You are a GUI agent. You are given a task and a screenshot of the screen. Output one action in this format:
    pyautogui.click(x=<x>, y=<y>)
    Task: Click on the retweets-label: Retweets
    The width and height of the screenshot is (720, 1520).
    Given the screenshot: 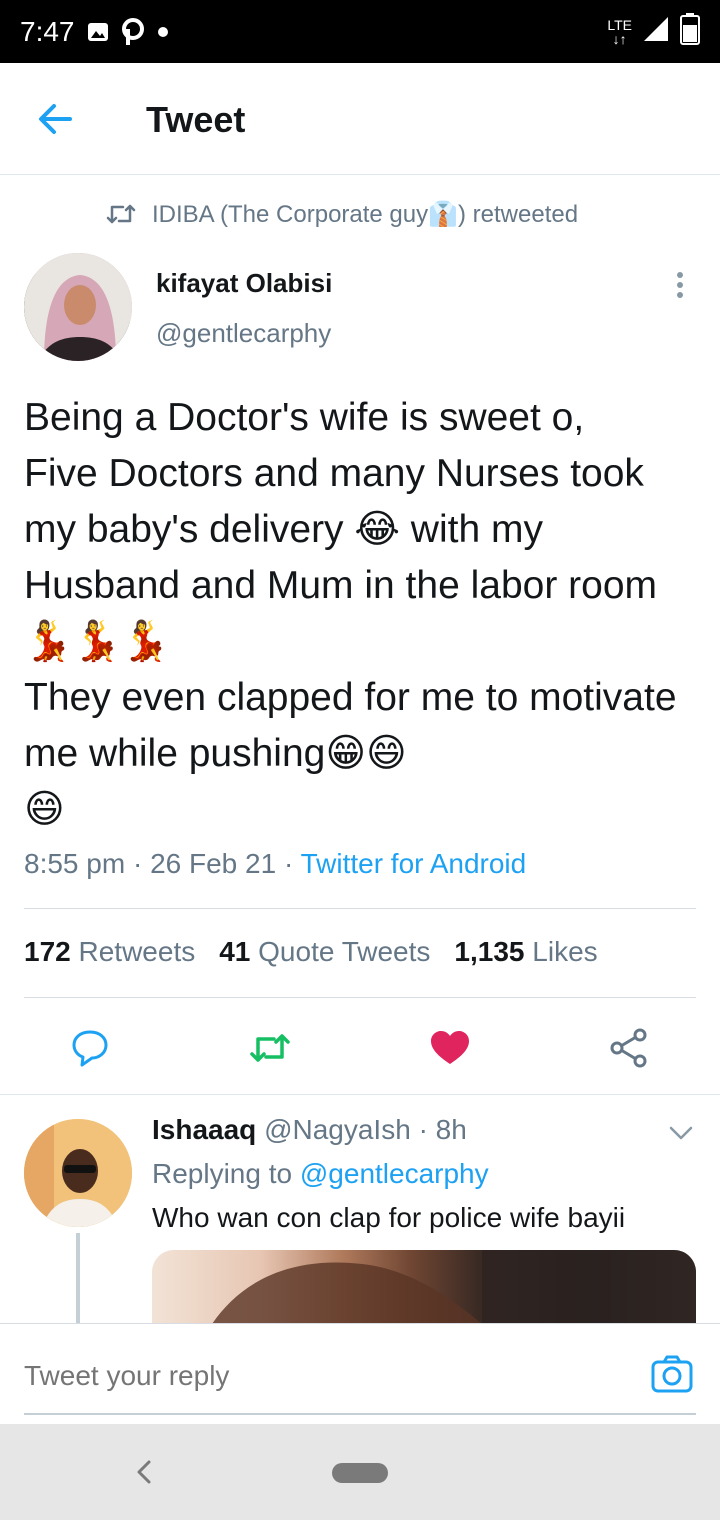 What is the action you would take?
    pyautogui.click(x=137, y=951)
    